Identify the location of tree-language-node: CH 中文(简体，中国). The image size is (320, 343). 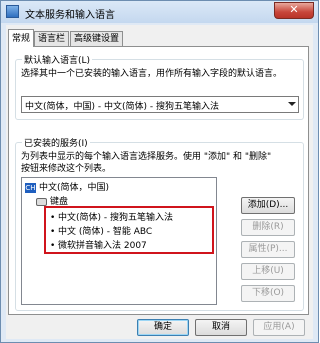
(67, 186).